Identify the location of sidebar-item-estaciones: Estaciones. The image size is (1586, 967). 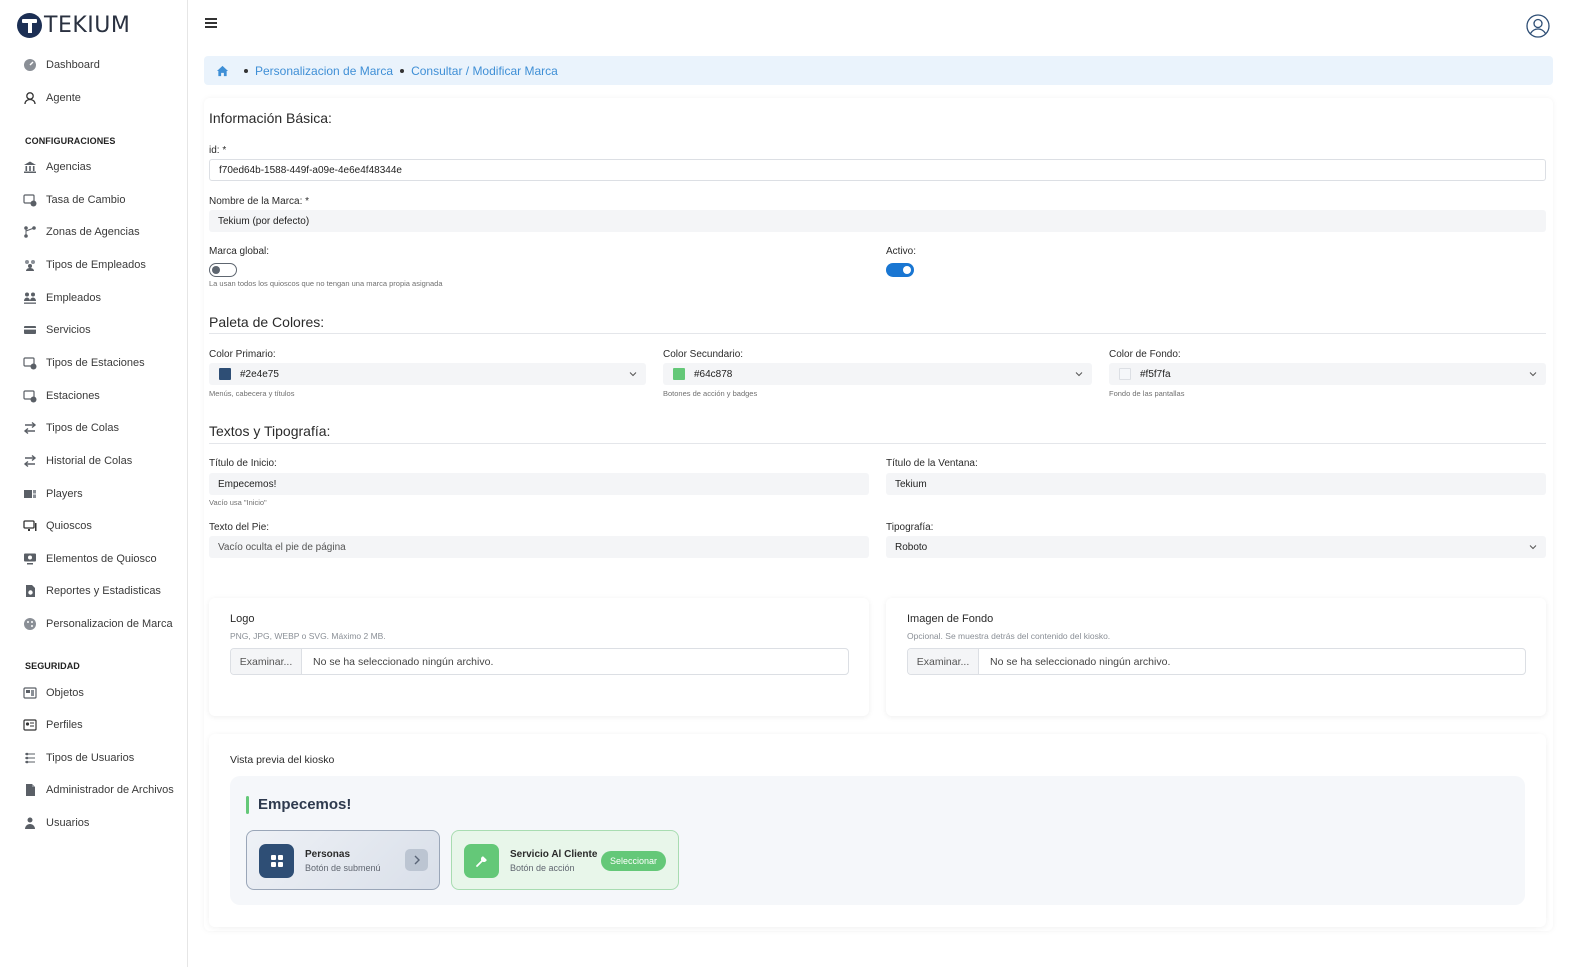
(61, 396).